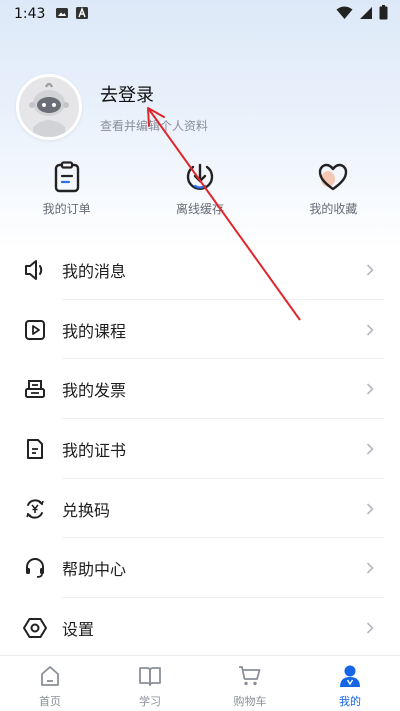 This screenshot has height=711, width=400. Describe the element at coordinates (50, 676) in the screenshot. I see `home-icon` at that location.